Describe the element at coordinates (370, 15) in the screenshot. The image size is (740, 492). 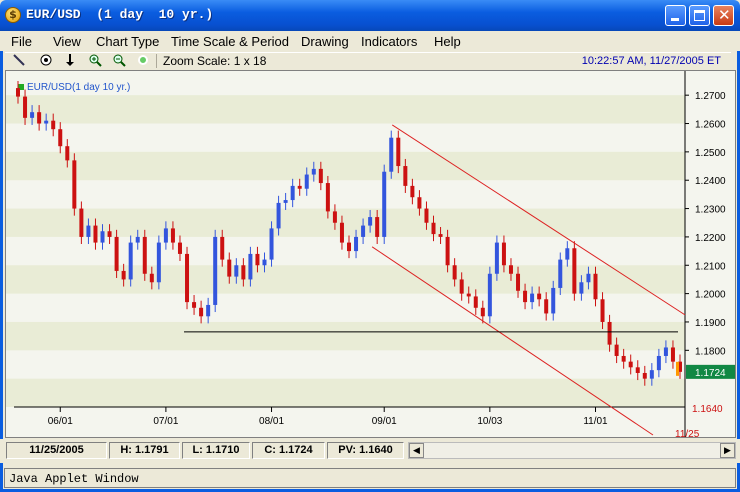
I see `title-bar: $ EUR/USD (1 day 10 yr.) ✕` at that location.